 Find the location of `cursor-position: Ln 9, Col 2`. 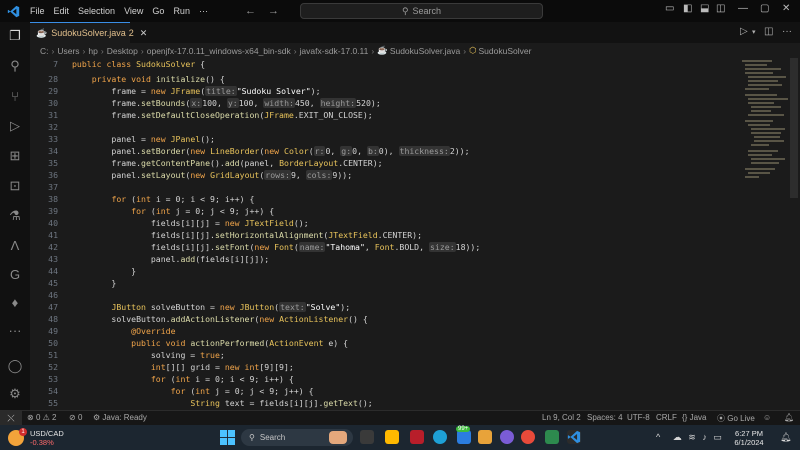

cursor-position: Ln 9, Col 2 is located at coordinates (561, 417).